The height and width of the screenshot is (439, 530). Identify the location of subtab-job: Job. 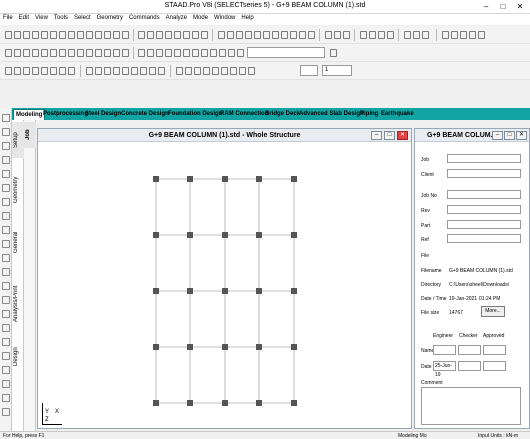
(30, 135).